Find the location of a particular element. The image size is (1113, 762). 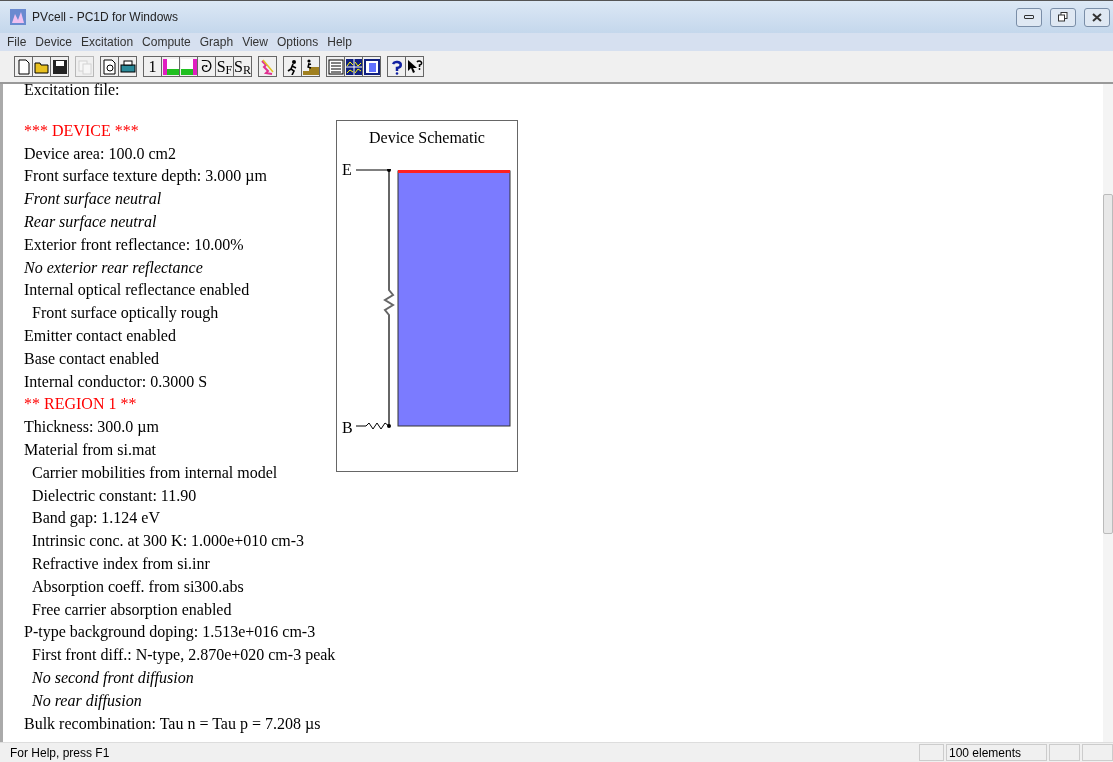

four-graphs-icon is located at coordinates (353, 66).